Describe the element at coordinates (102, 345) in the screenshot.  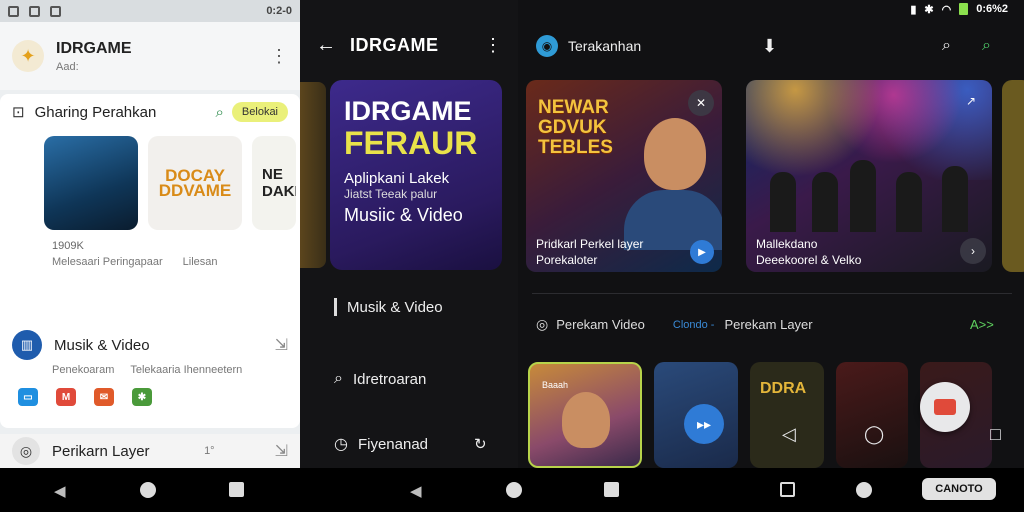
I see `list-item-label: Musik & Video` at that location.